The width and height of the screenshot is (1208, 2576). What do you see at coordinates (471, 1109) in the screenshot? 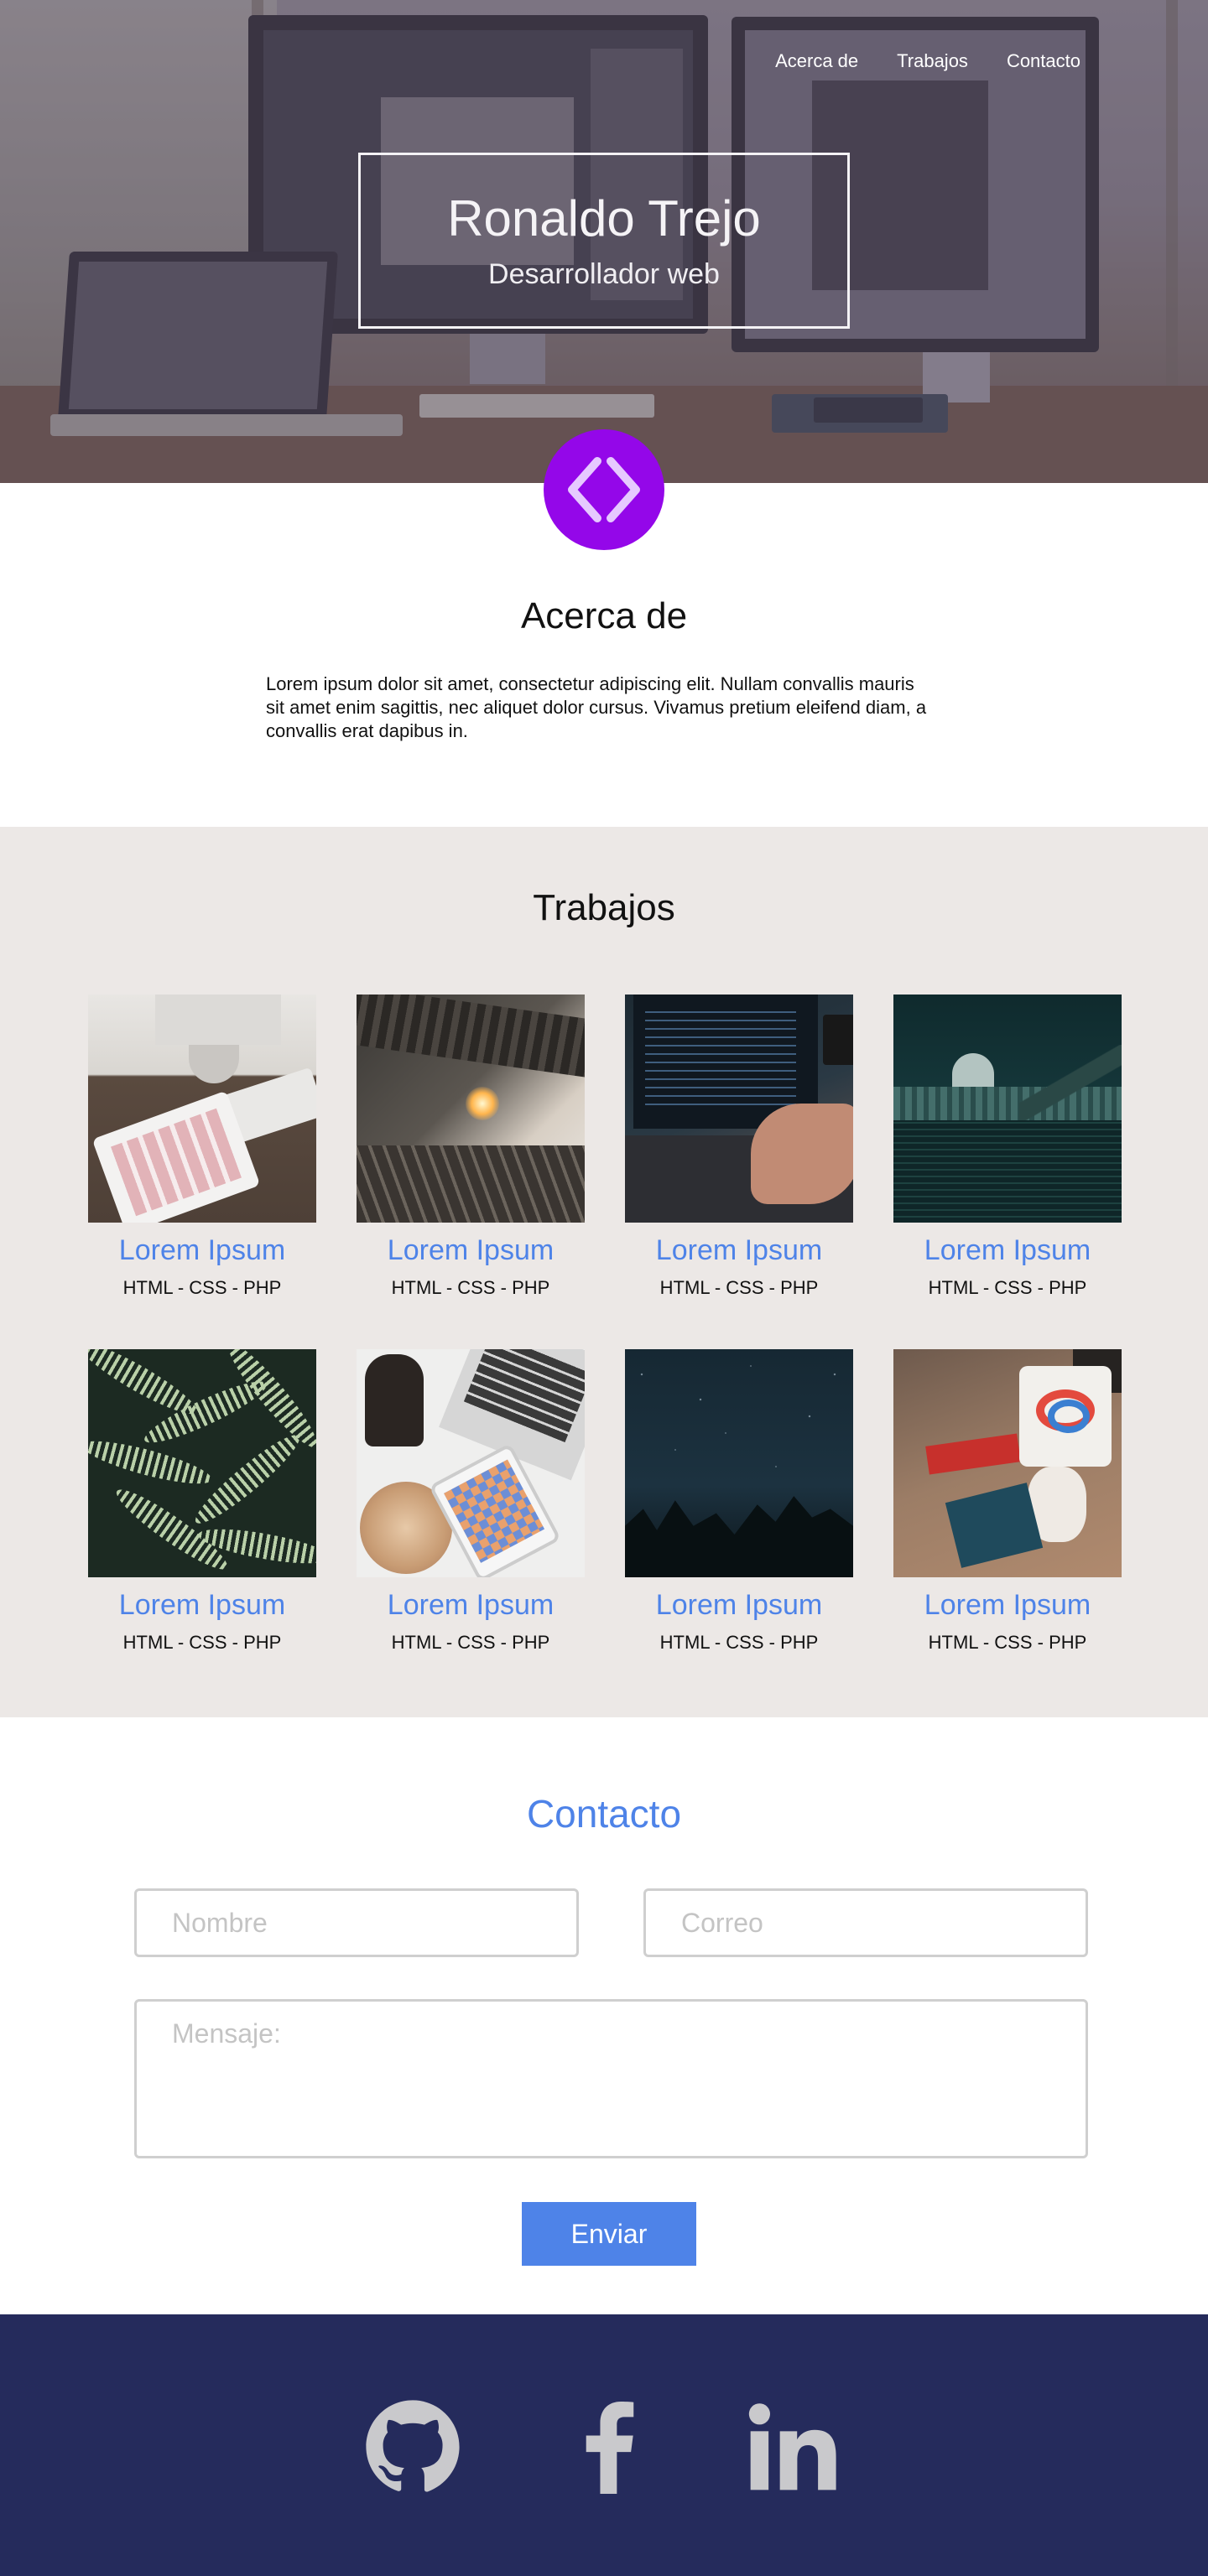
I see `work-thumbnail-station` at bounding box center [471, 1109].